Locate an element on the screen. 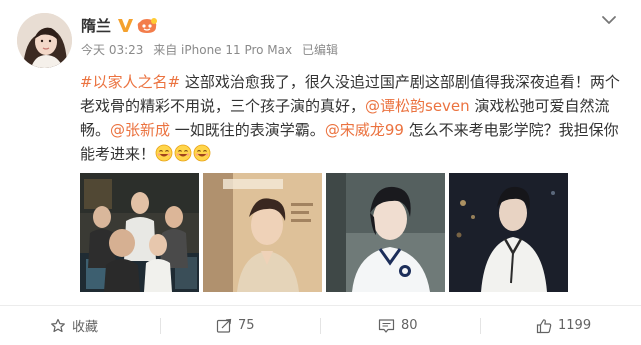 Image resolution: width=641 pixels, height=345 pixels. repost-button: 75 is located at coordinates (235, 325).